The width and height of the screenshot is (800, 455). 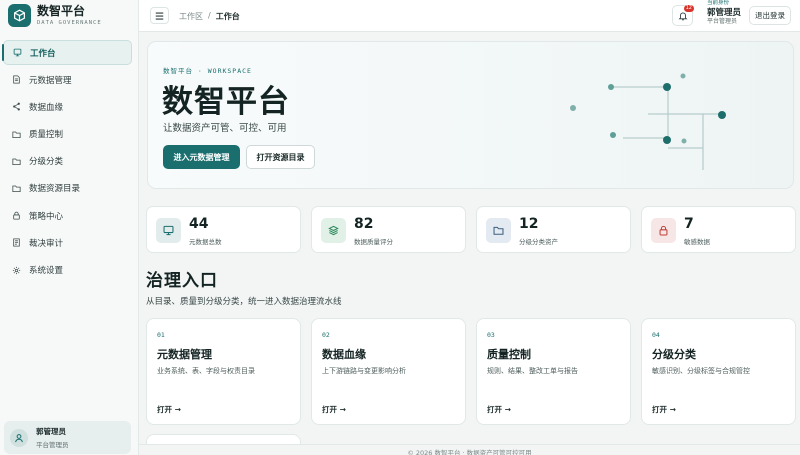 I want to click on sidebar-item-quality: 质量控制, so click(x=67, y=134).